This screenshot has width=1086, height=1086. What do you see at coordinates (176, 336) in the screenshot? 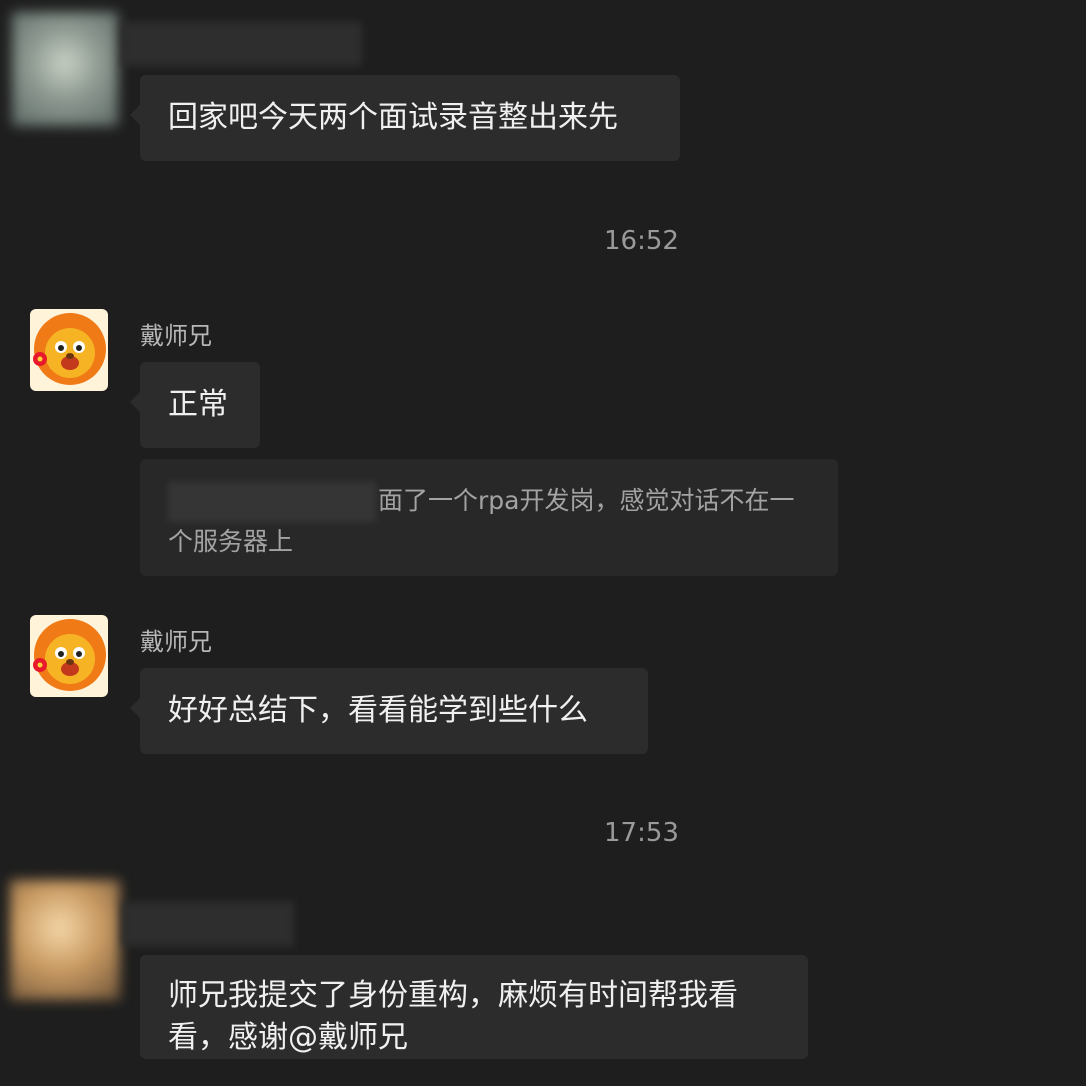
I see `sender-name-1: 戴师兄` at bounding box center [176, 336].